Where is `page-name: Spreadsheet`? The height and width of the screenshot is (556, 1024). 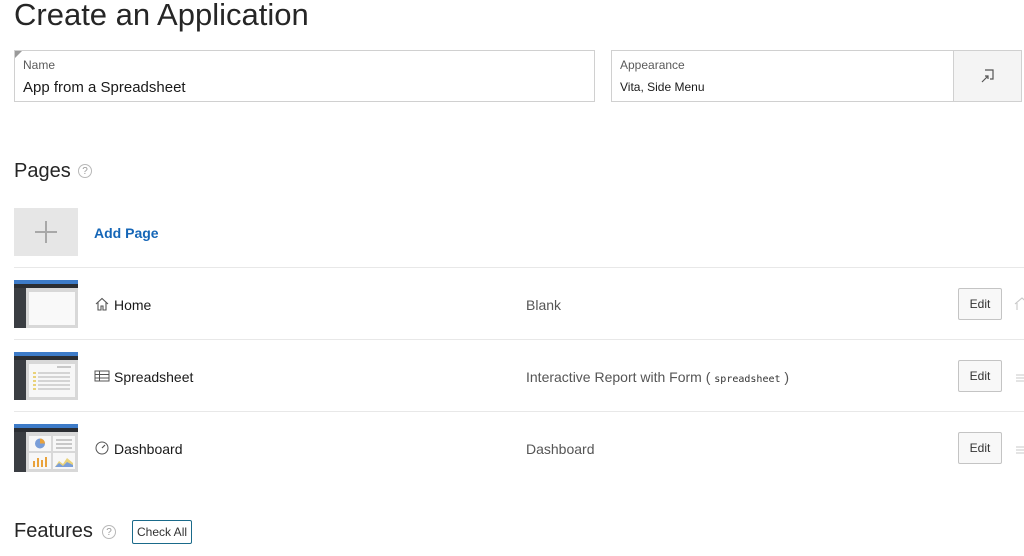
page-name: Spreadsheet is located at coordinates (154, 377).